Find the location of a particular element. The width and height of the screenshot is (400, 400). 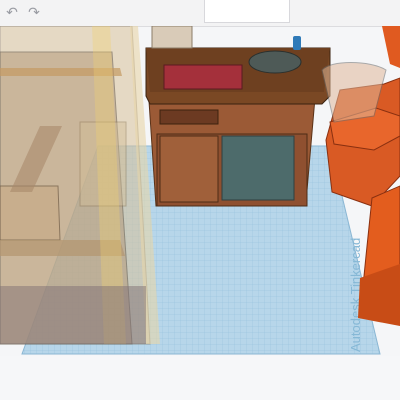

redo-icon: ↷ is located at coordinates (34, 13).